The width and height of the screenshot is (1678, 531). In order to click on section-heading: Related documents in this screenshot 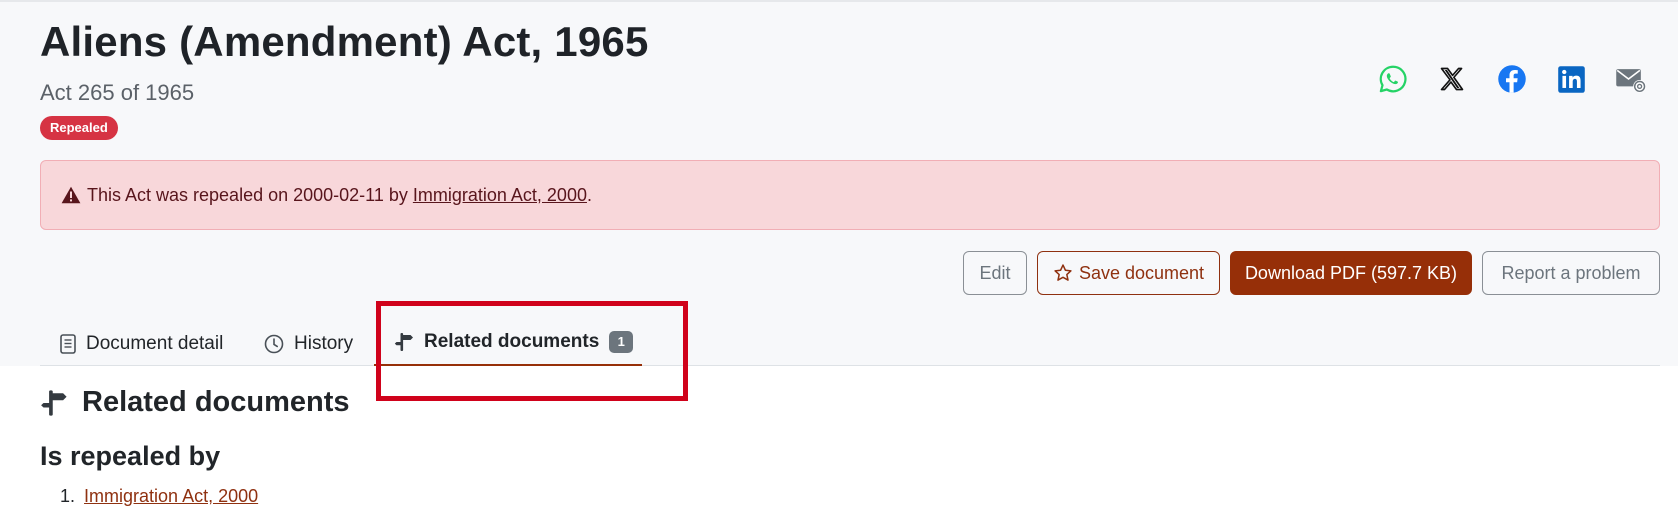, I will do `click(195, 402)`.